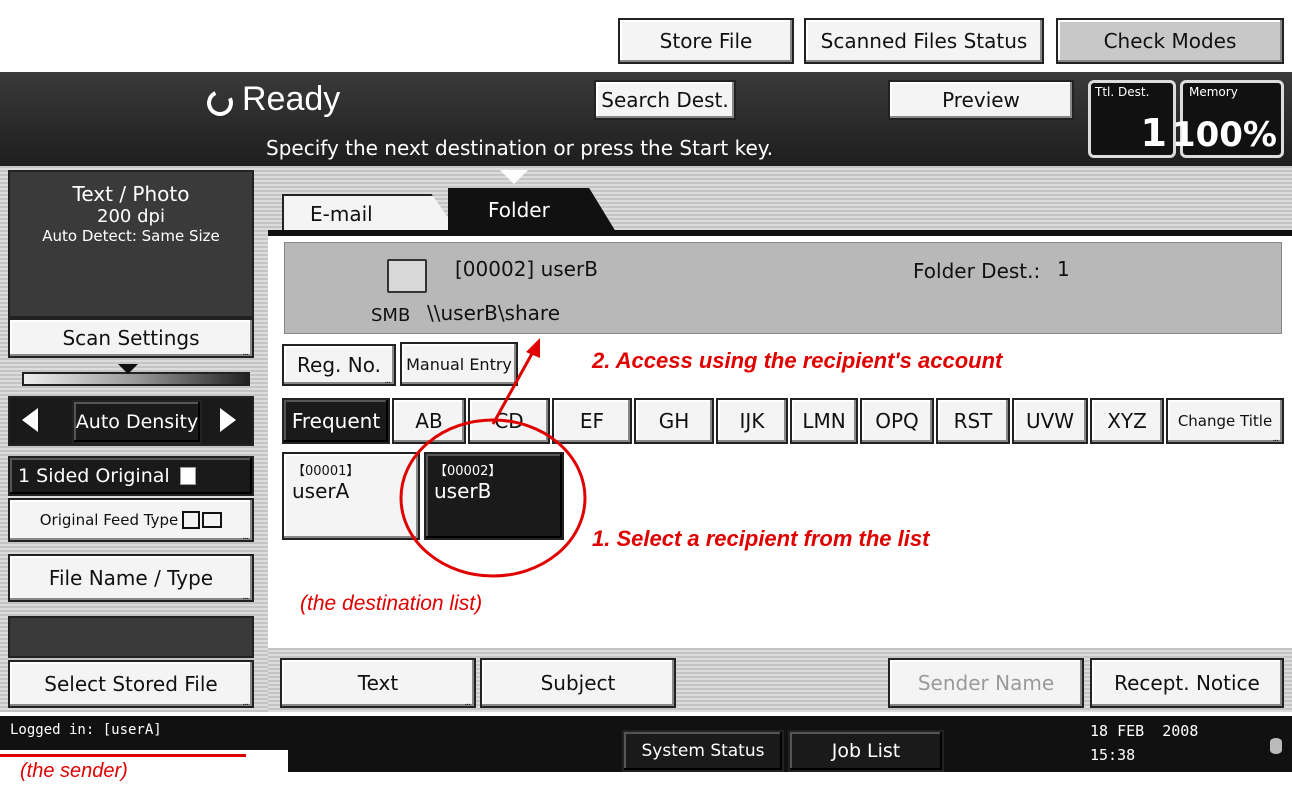  What do you see at coordinates (493, 498) in the screenshot?
I see `annotation-circle` at bounding box center [493, 498].